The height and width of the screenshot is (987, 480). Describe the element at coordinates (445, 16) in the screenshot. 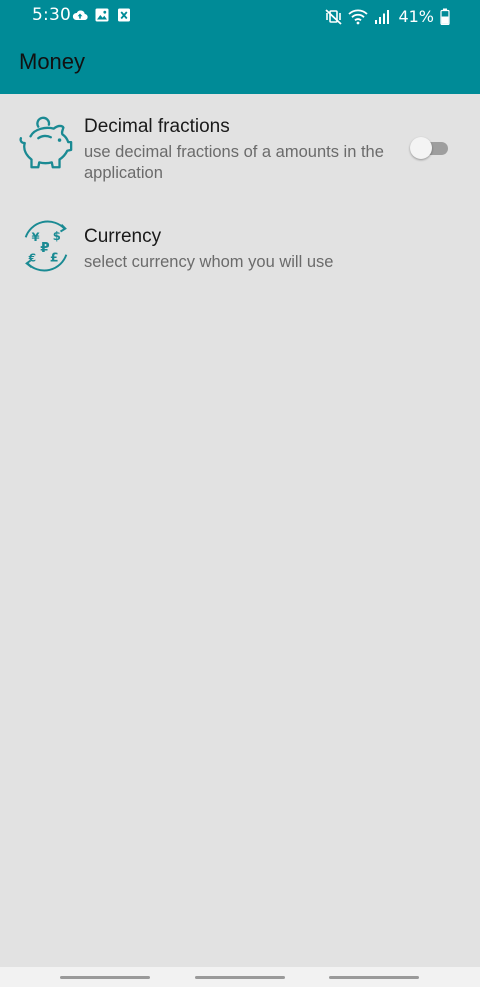

I see `battery-icon` at that location.